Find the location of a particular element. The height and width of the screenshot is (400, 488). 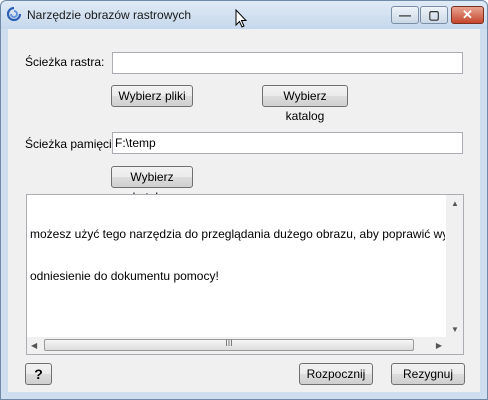

raster-path-label: Ścieżka rastra: is located at coordinates (65, 62).